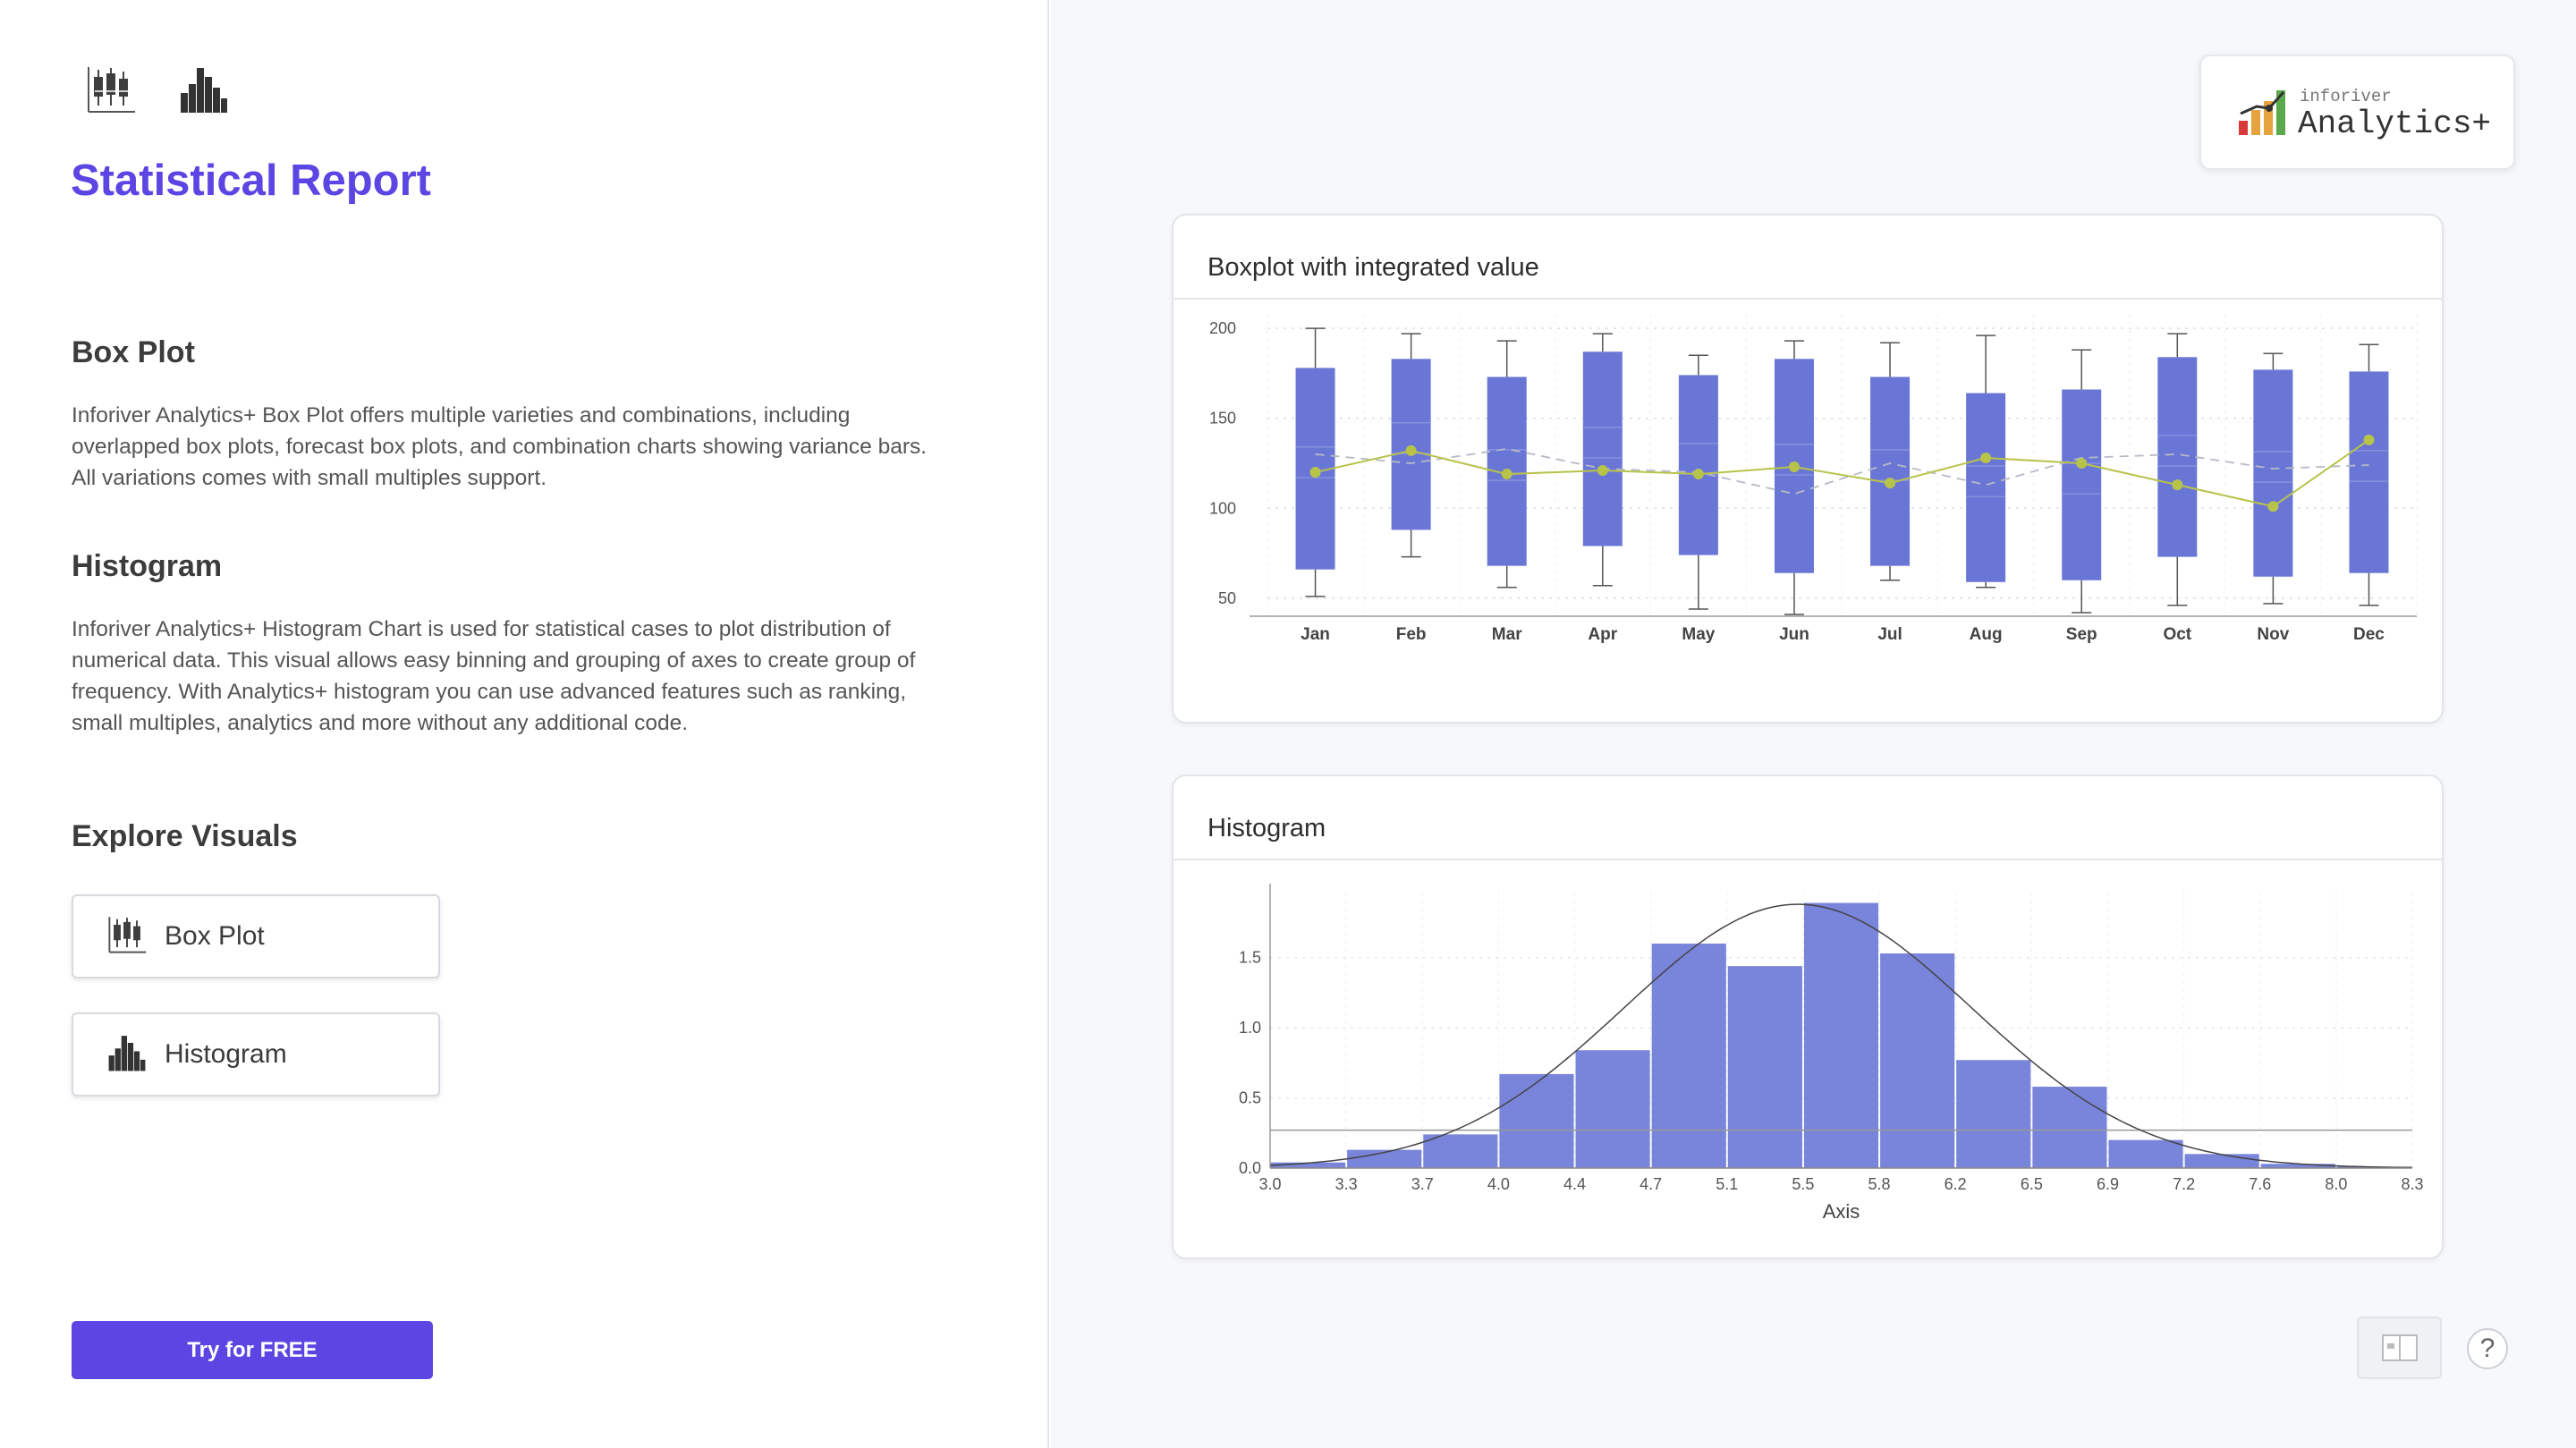 This screenshot has height=1448, width=2576. I want to click on bookmark-button, so click(2399, 1348).